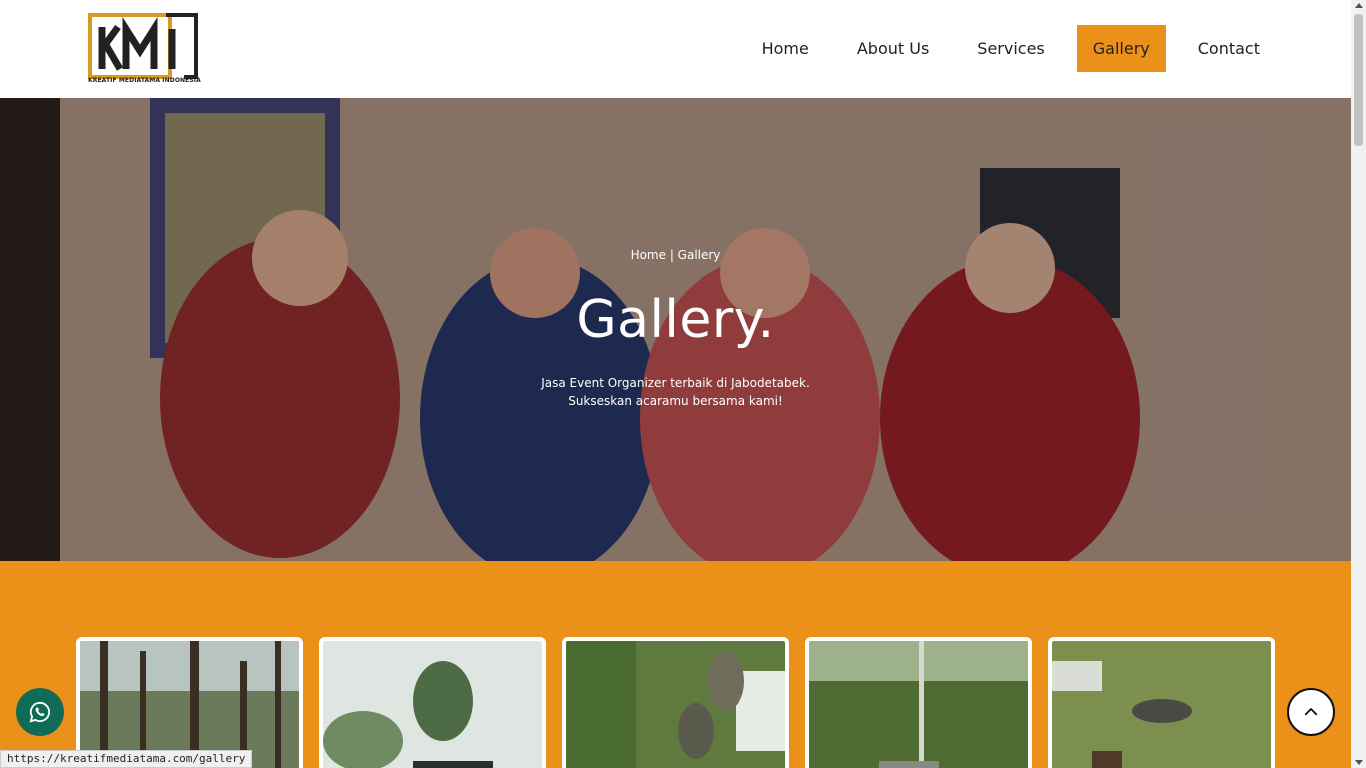 The width and height of the screenshot is (1366, 768). Describe the element at coordinates (675, 320) in the screenshot. I see `page-title: Gallery.` at that location.